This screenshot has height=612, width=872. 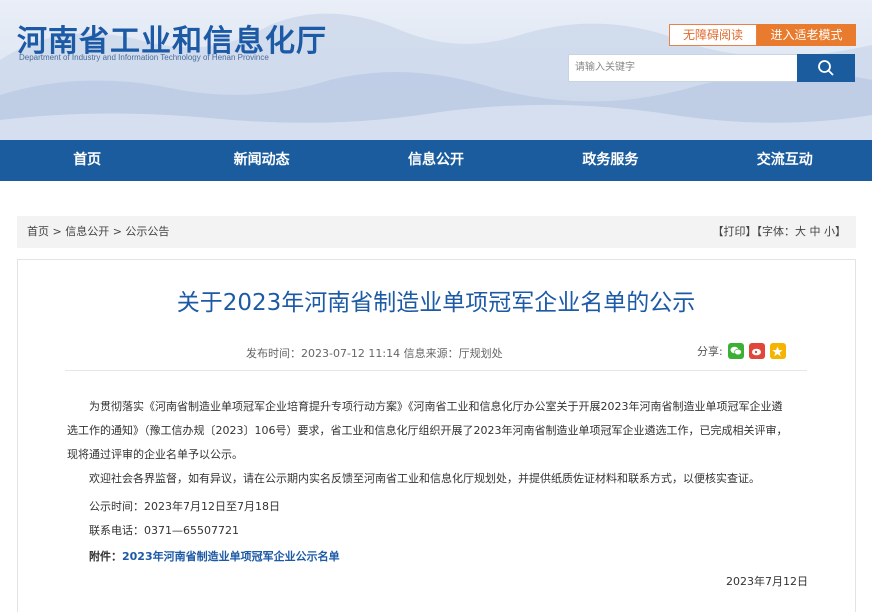 What do you see at coordinates (756, 351) in the screenshot?
I see `weibo-icon` at bounding box center [756, 351].